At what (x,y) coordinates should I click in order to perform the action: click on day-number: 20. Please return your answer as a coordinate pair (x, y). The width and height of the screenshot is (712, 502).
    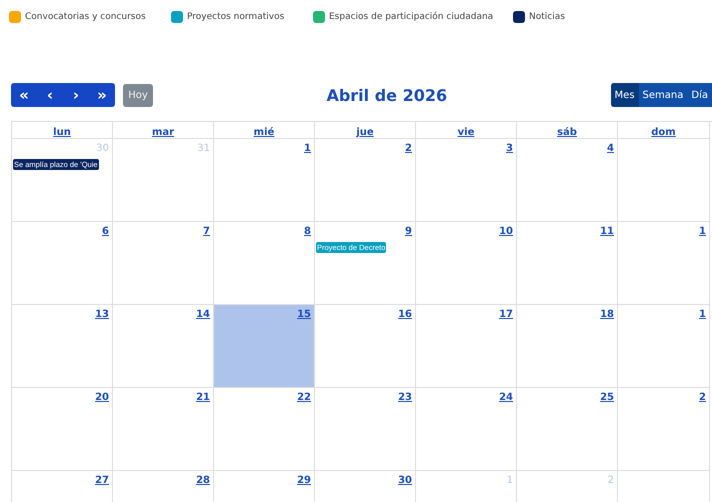
    Looking at the image, I should click on (102, 398).